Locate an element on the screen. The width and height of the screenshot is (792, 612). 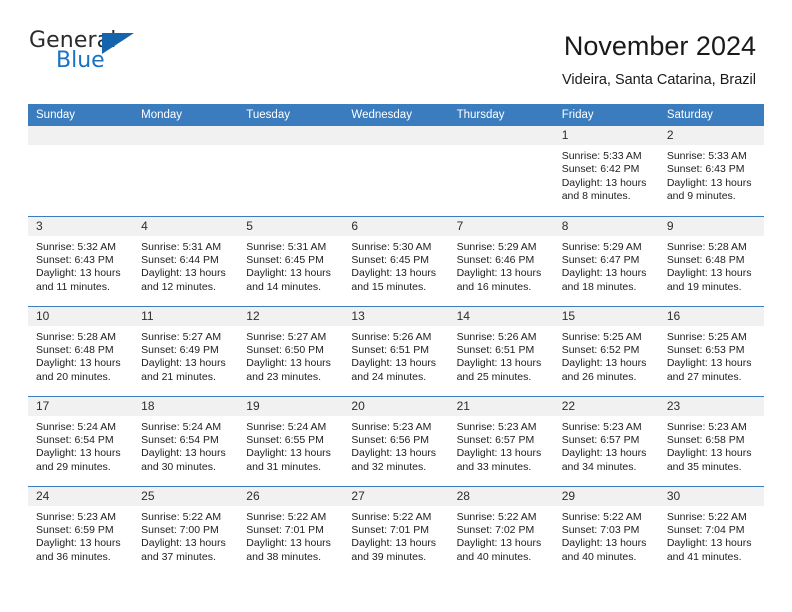
daylight-text: Daylight: 13 hours and 23 minutes. is located at coordinates (288, 370).